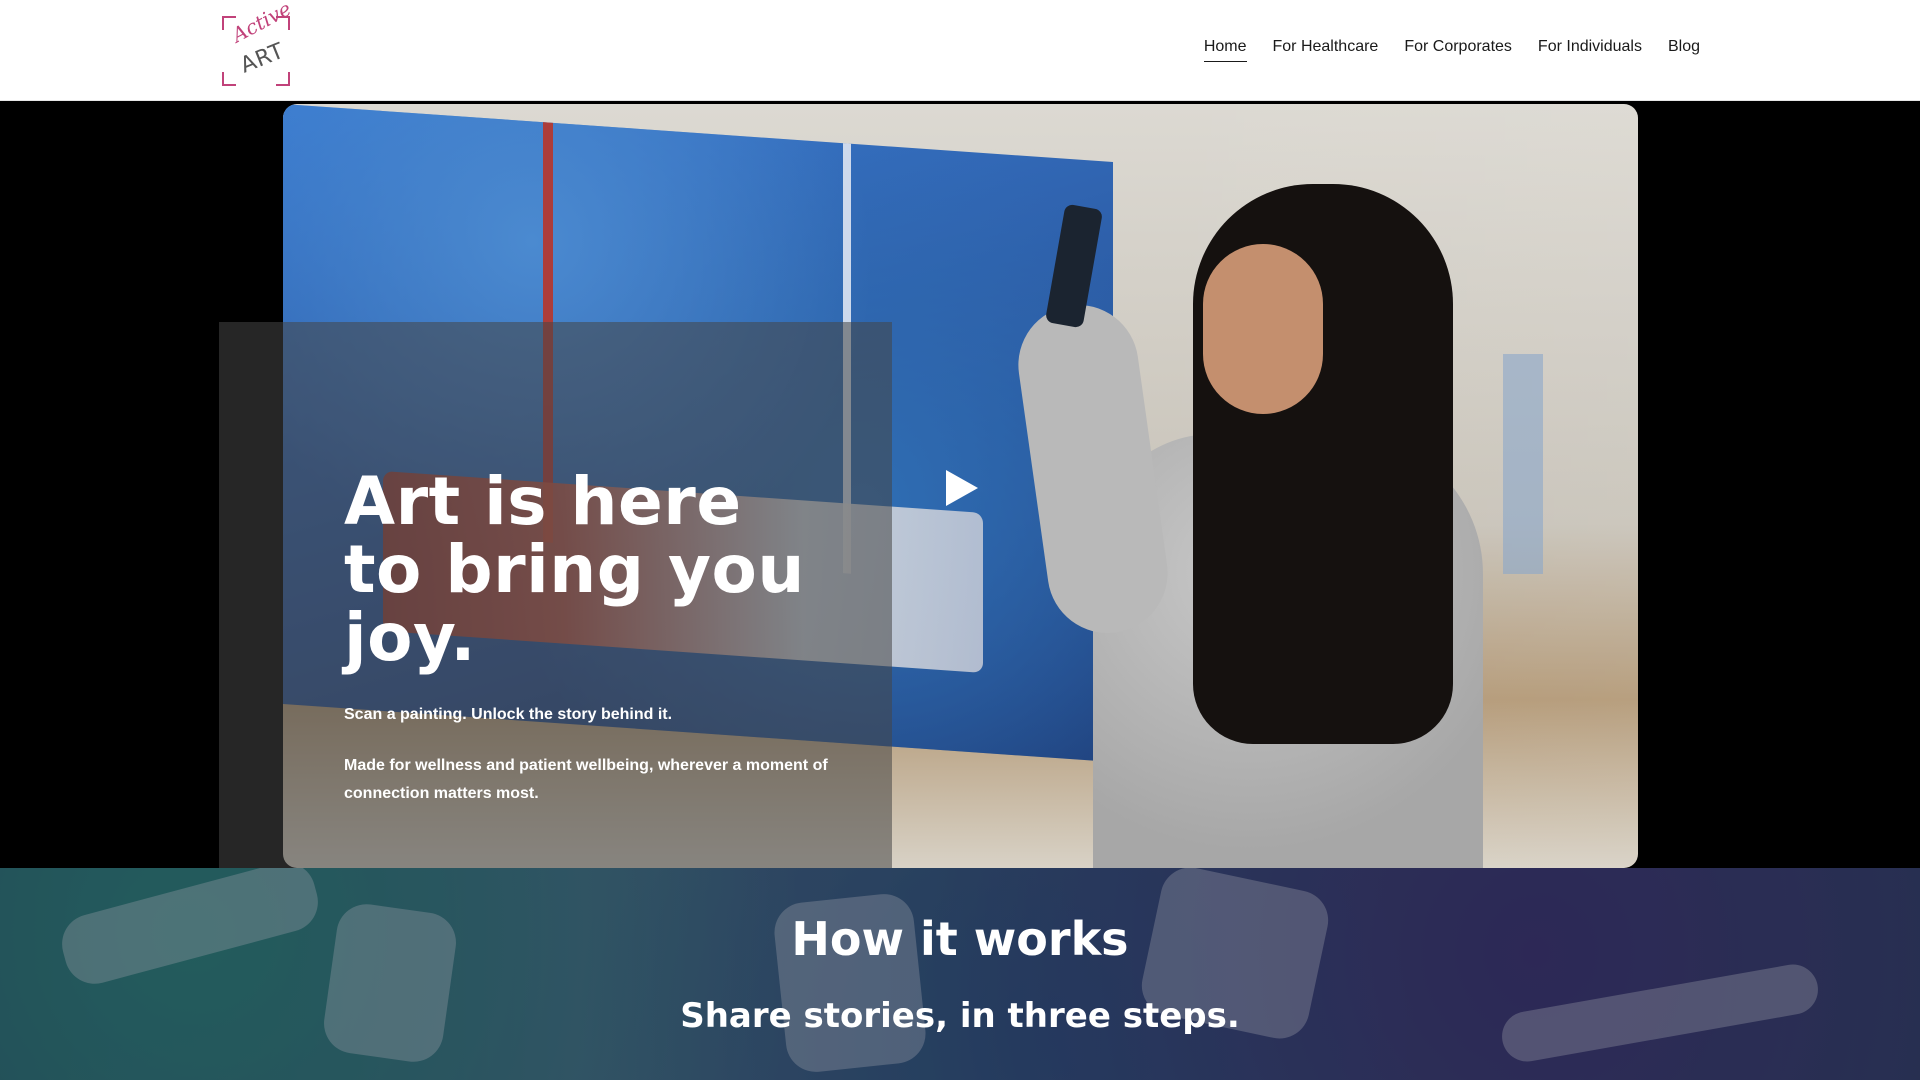  Describe the element at coordinates (960, 1016) in the screenshot. I see `how-it-works-subtitle: Share stories, in three steps.` at that location.